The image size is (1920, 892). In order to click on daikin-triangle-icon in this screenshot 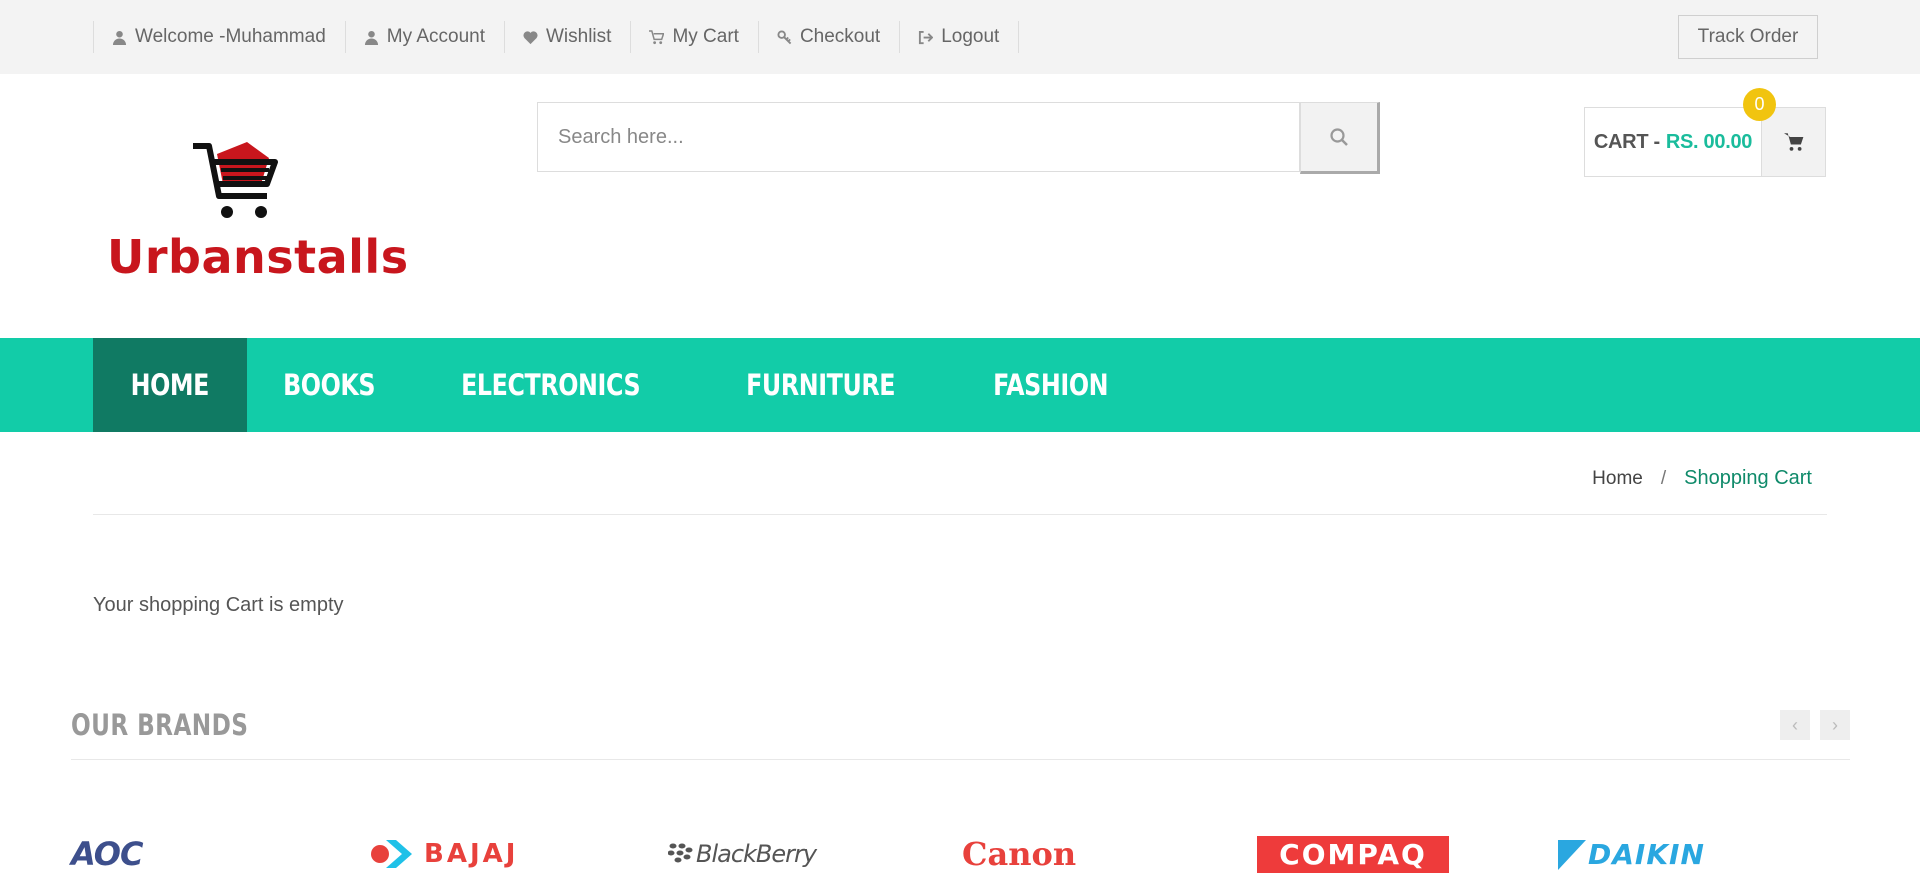, I will do `click(1572, 855)`.